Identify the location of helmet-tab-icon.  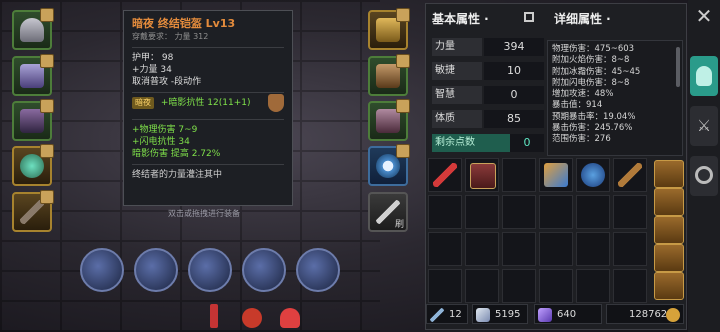
(704, 76).